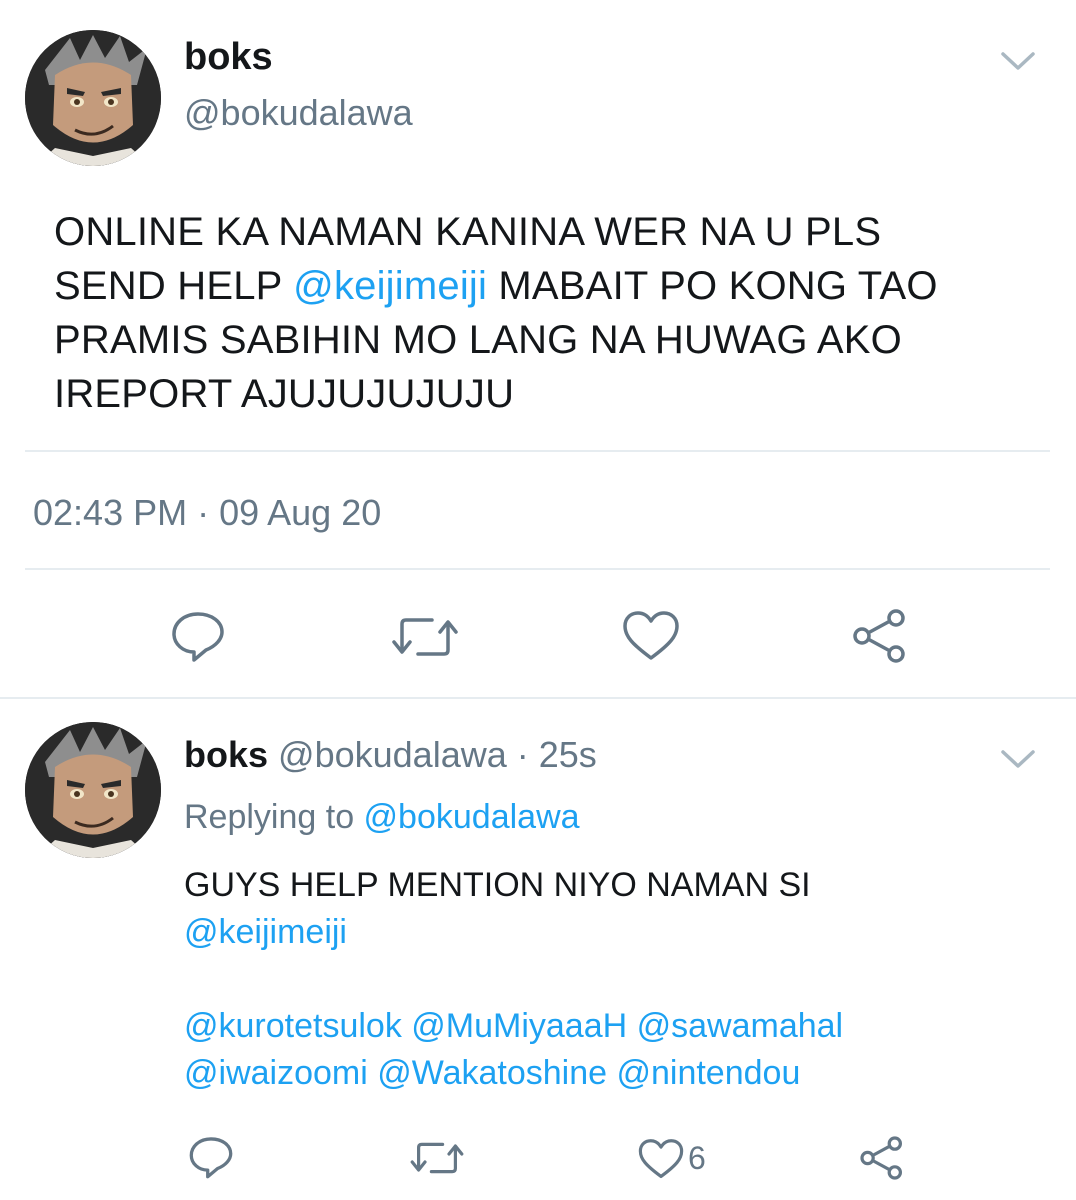 The width and height of the screenshot is (1076, 1200). I want to click on replying-to: Replying to @bokudalawa, so click(382, 817).